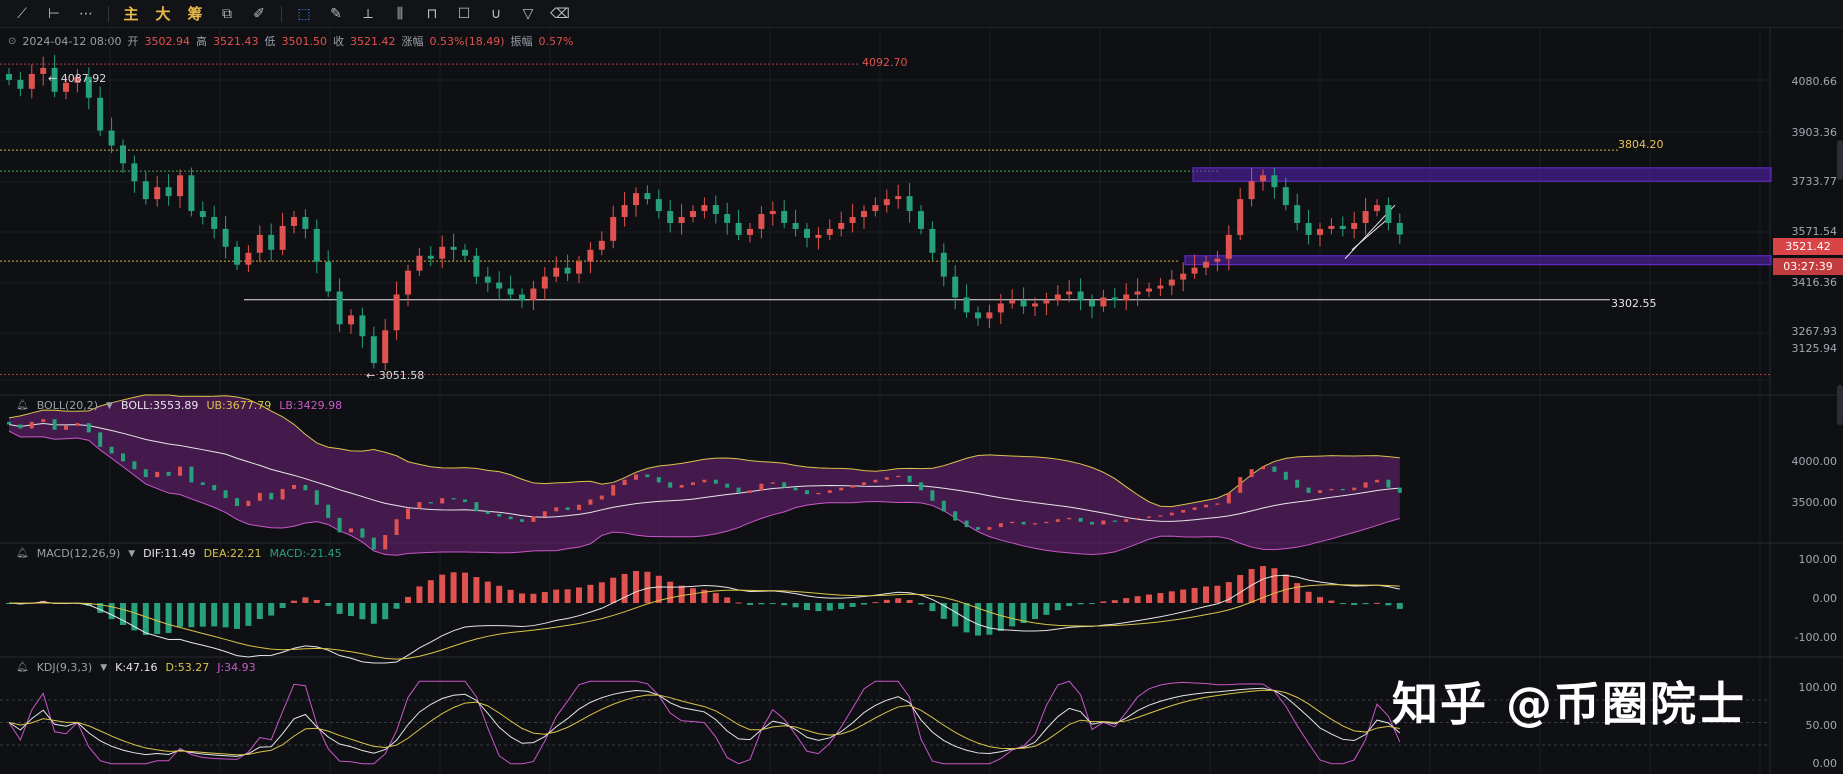 The image size is (1843, 774). Describe the element at coordinates (1815, 637) in the screenshot. I see `macd-axis-tick: -100.00` at that location.